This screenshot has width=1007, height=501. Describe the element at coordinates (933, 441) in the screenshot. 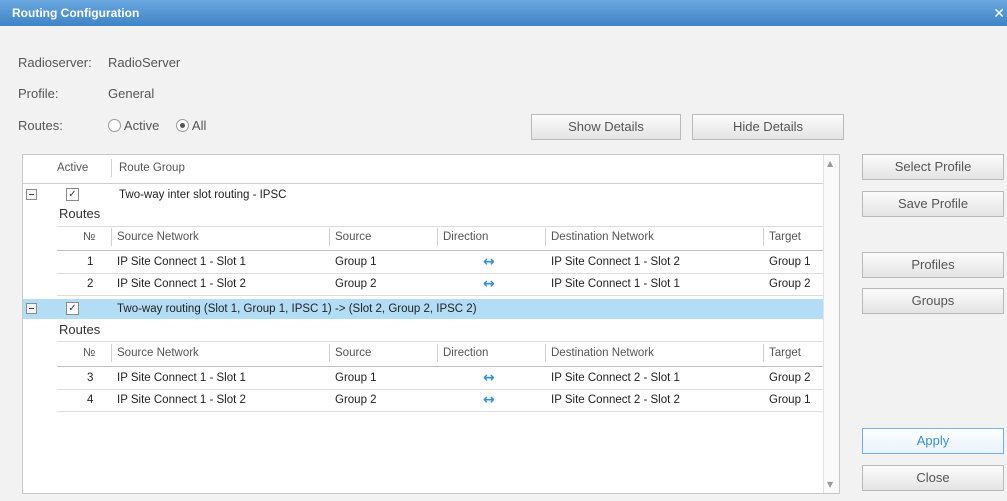

I see `apply-button: Apply` at that location.